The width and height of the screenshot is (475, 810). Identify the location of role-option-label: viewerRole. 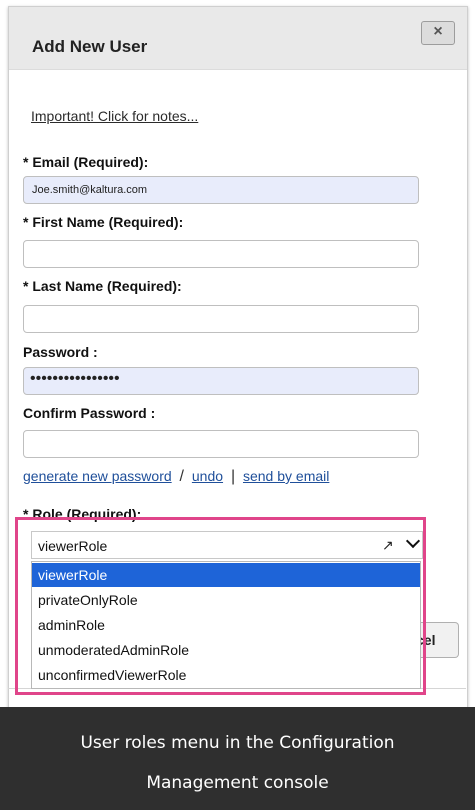
(73, 575).